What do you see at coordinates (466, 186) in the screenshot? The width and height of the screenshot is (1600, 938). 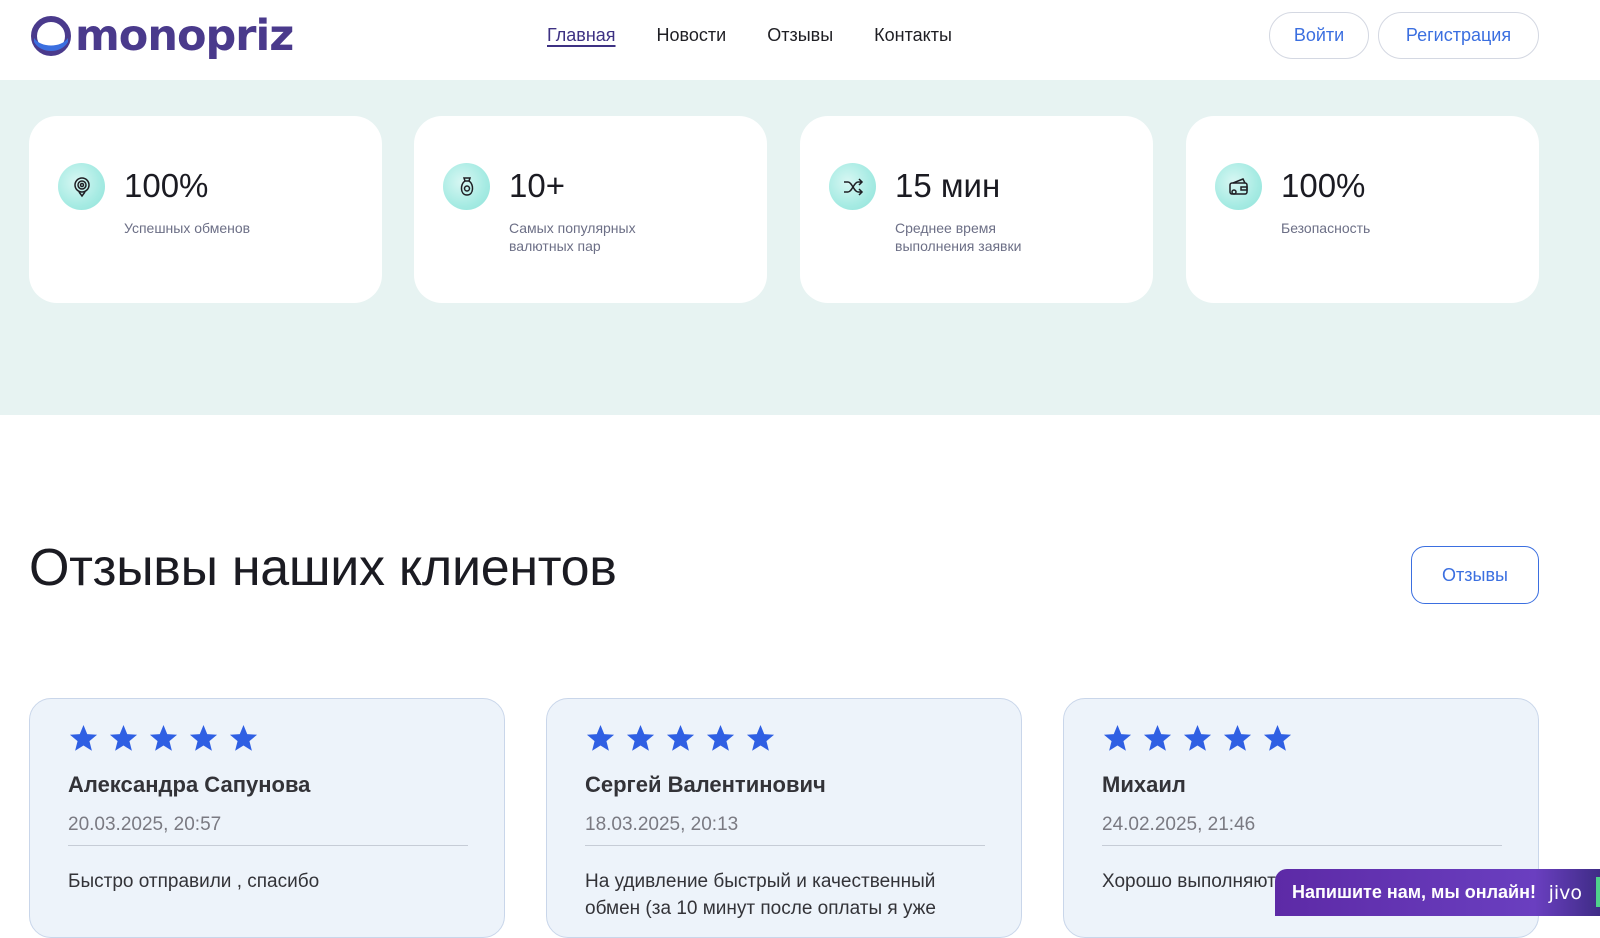 I see `coin-bag-icon` at bounding box center [466, 186].